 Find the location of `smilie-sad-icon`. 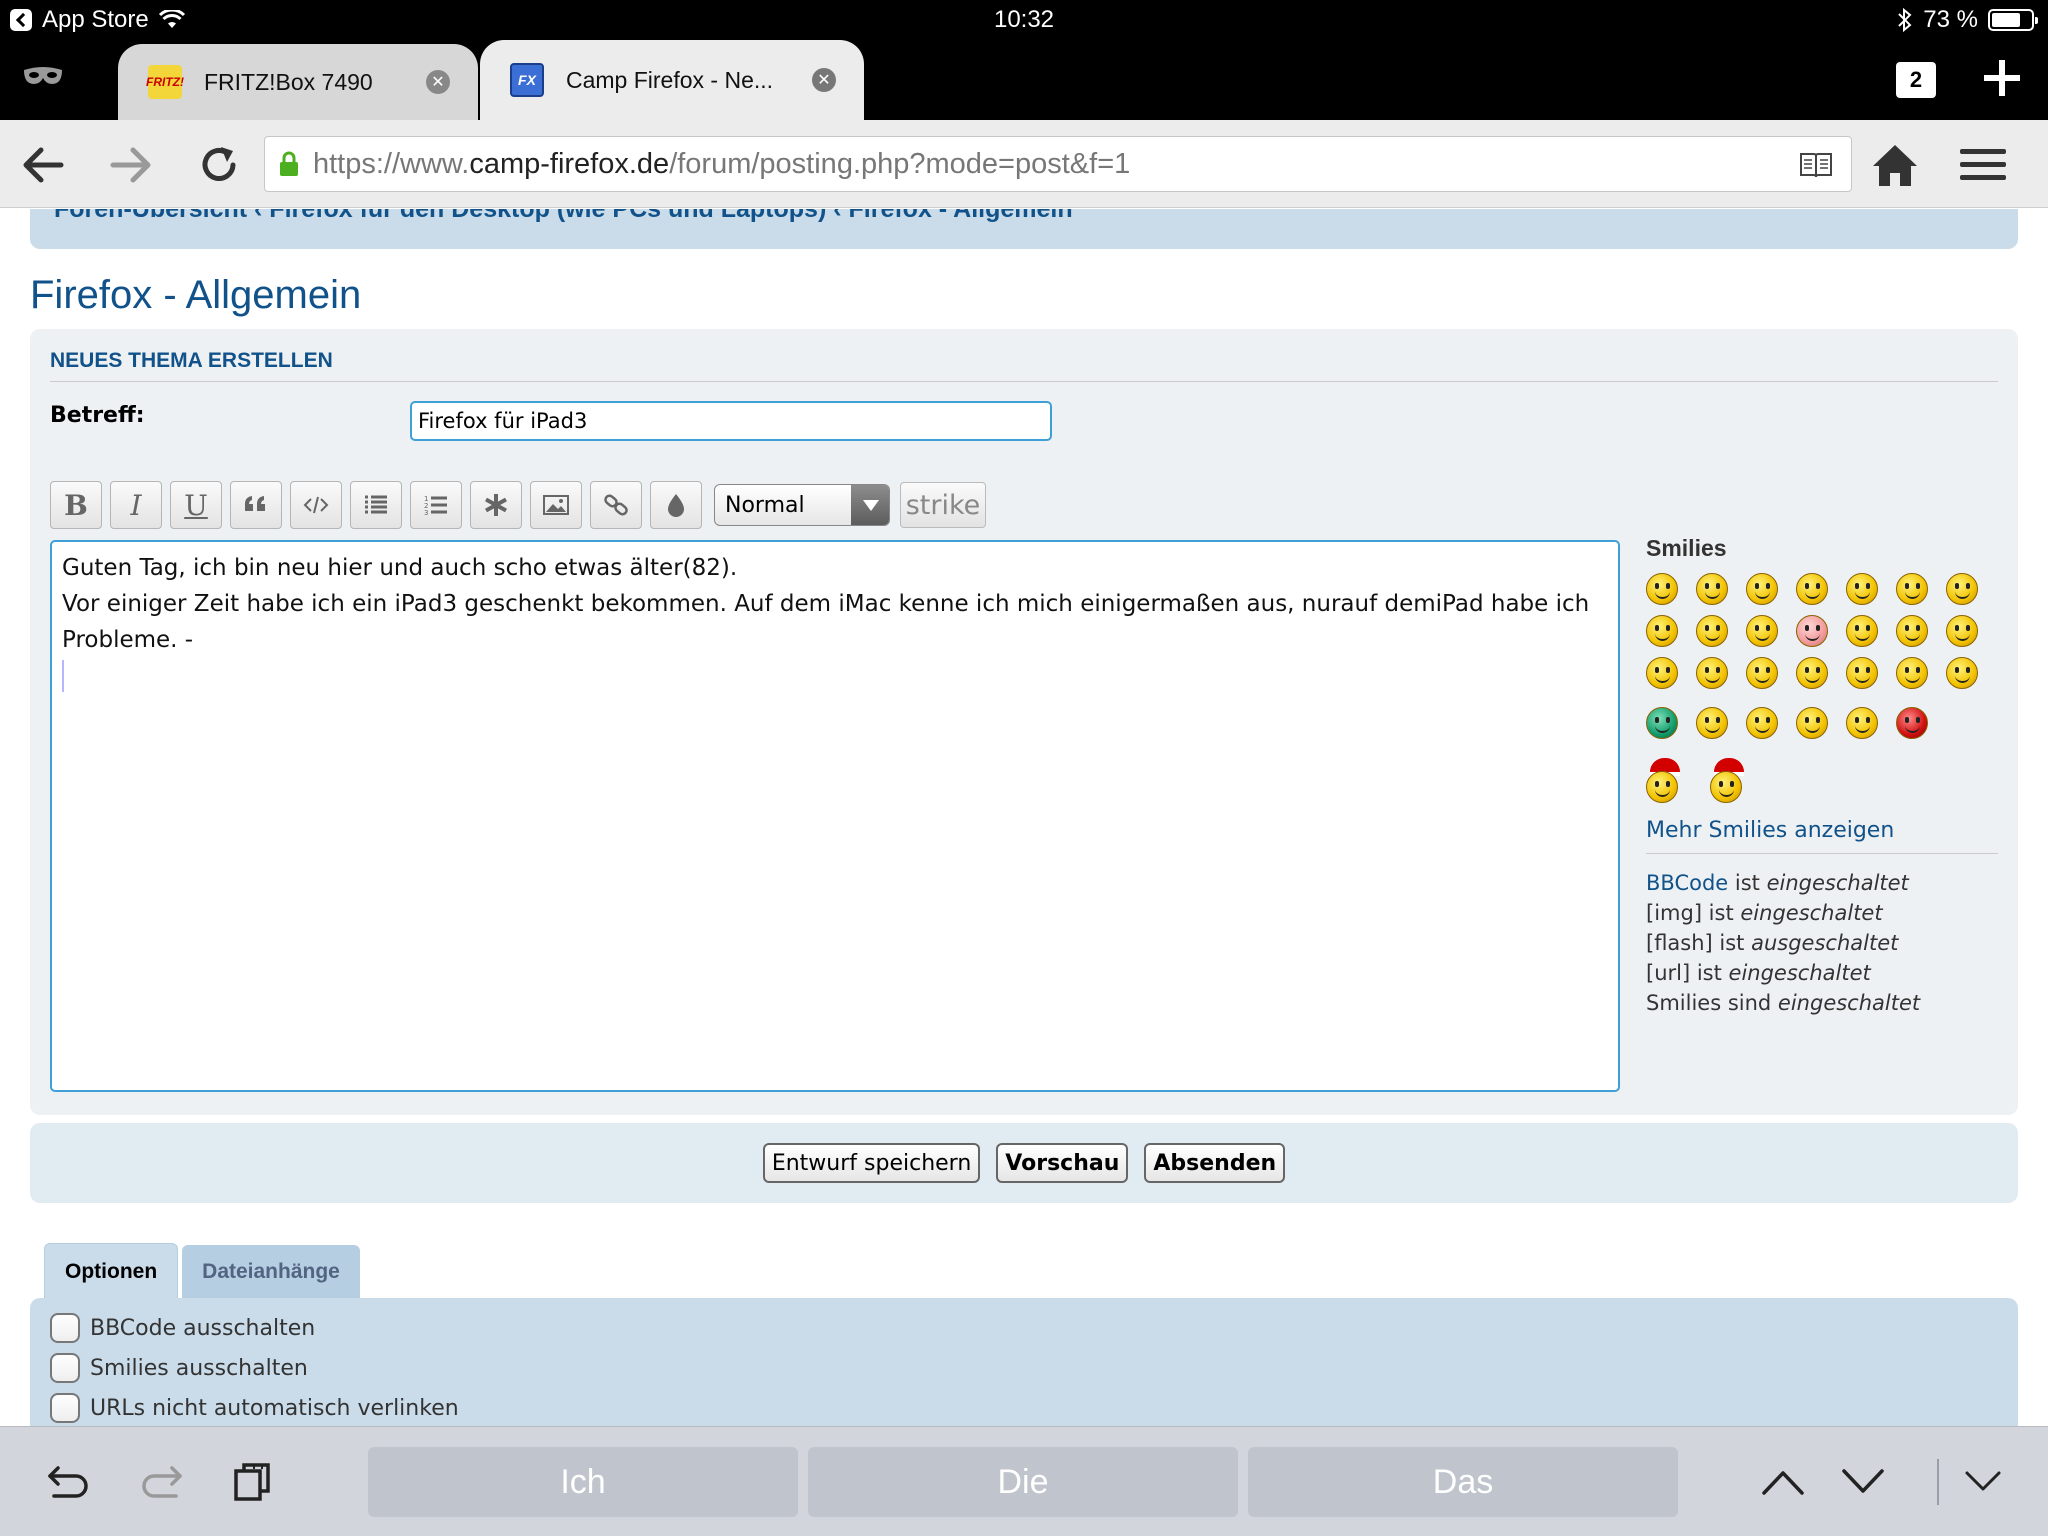

smilie-sad-icon is located at coordinates (1771, 589).